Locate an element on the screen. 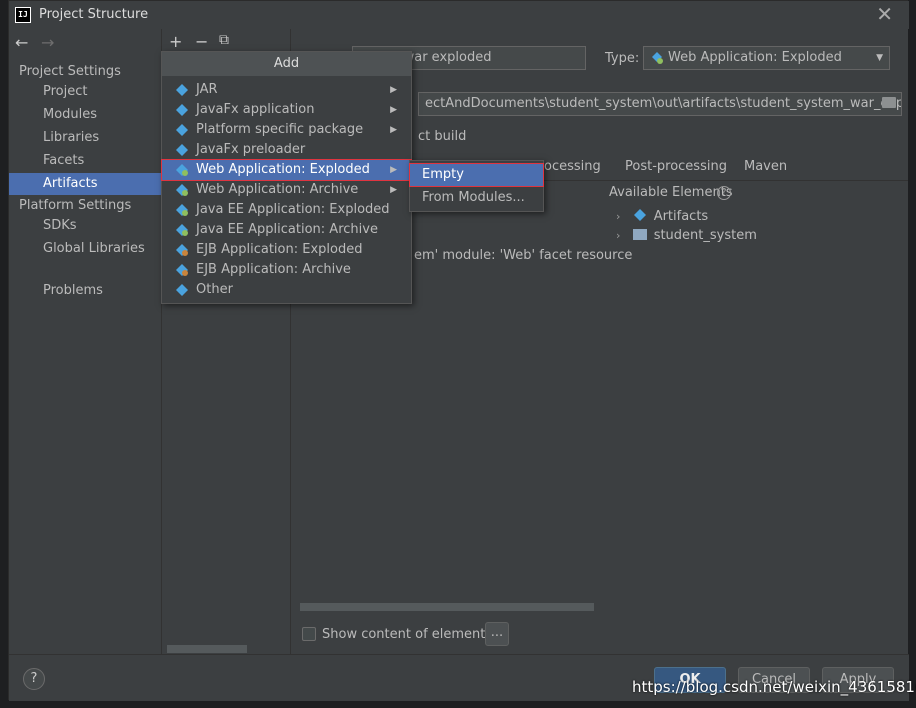 This screenshot has height=708, width=916. menu-item: Web Application: Exploded ▶ is located at coordinates (286, 170).